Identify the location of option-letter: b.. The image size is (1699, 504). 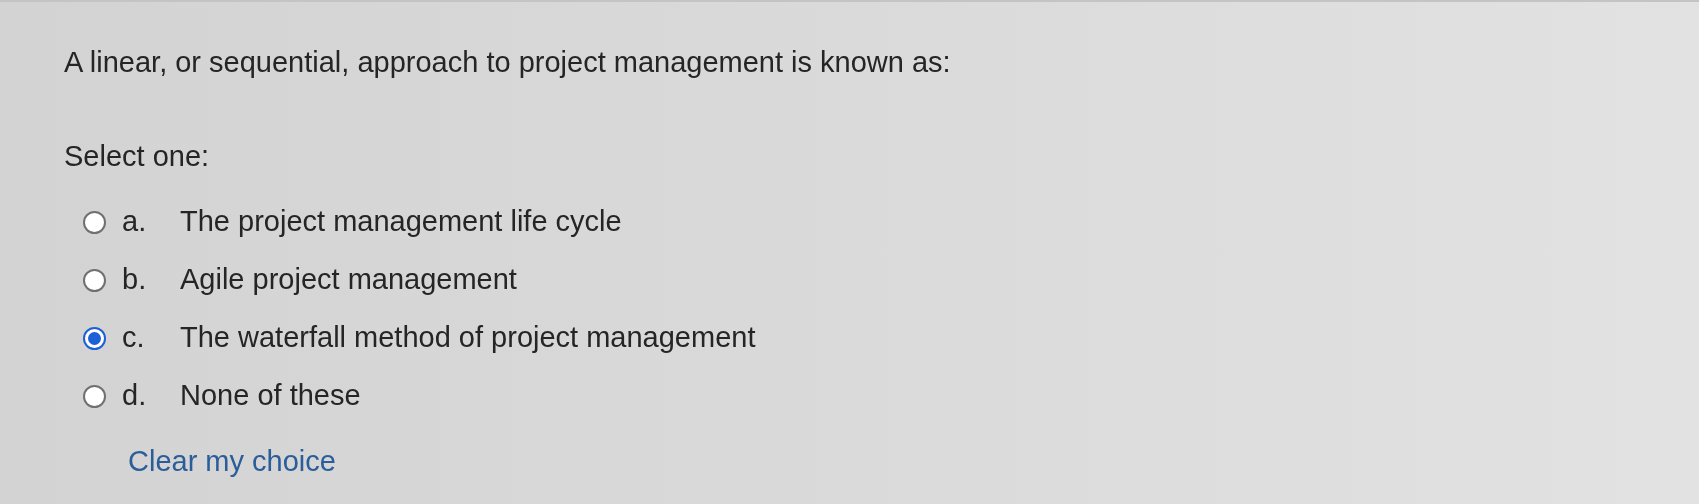
(135, 280).